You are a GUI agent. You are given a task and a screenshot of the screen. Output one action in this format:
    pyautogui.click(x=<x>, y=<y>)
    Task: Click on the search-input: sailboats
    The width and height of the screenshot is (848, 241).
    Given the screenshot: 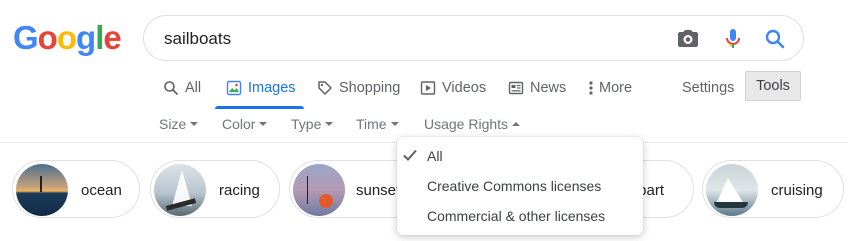 What is the action you would take?
    pyautogui.click(x=197, y=39)
    